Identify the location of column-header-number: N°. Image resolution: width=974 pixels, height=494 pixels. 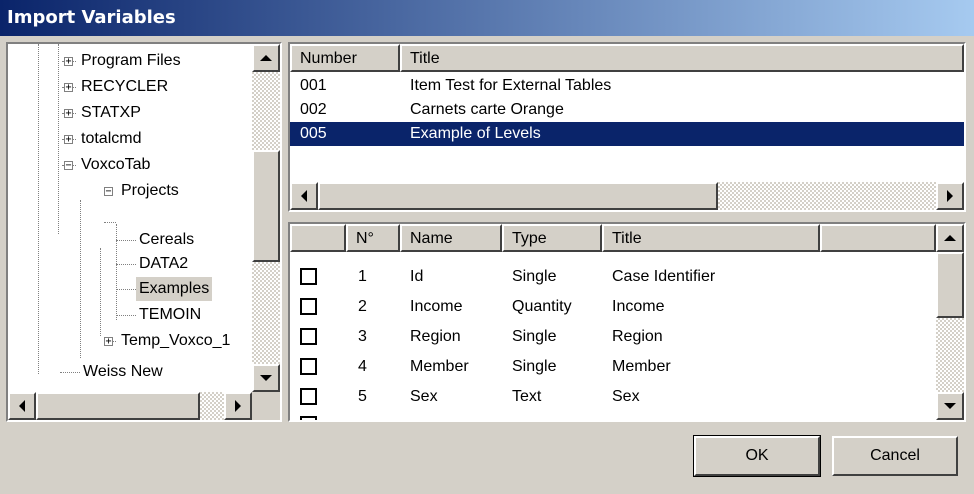
(373, 238).